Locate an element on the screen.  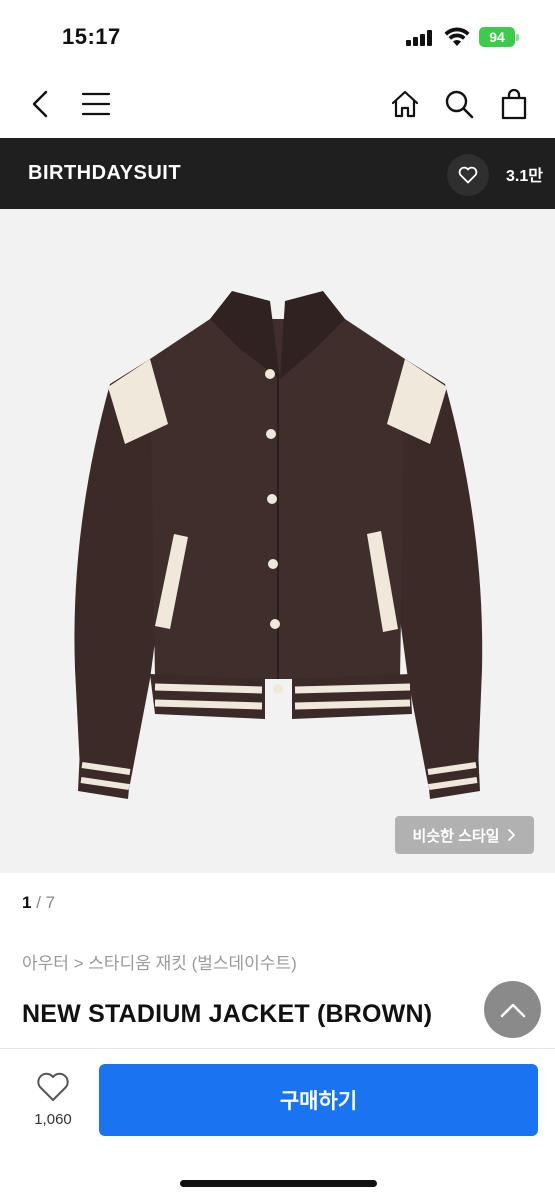
brand-like-button is located at coordinates (468, 175).